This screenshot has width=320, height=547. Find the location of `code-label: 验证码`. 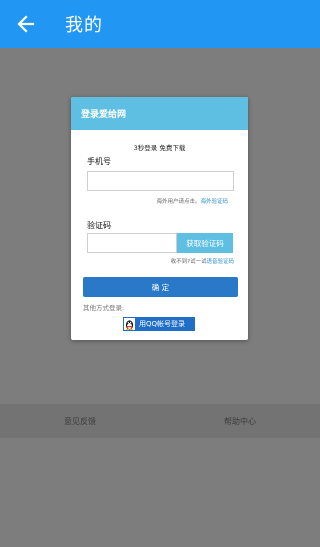

code-label: 验证码 is located at coordinates (99, 225).